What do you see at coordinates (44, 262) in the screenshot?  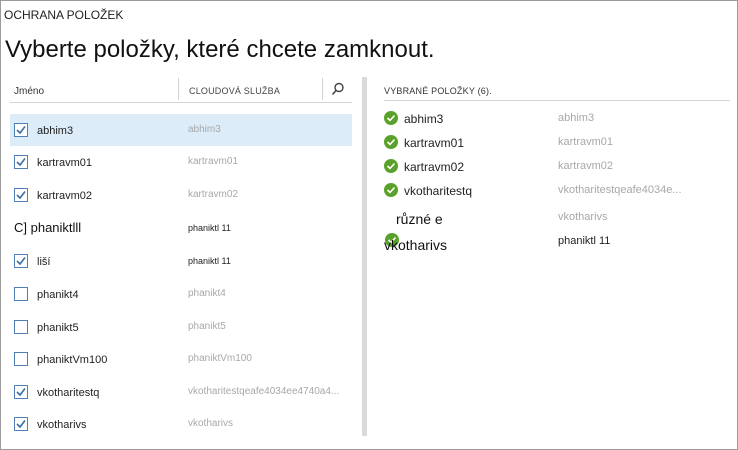 I see `row-name: liší` at bounding box center [44, 262].